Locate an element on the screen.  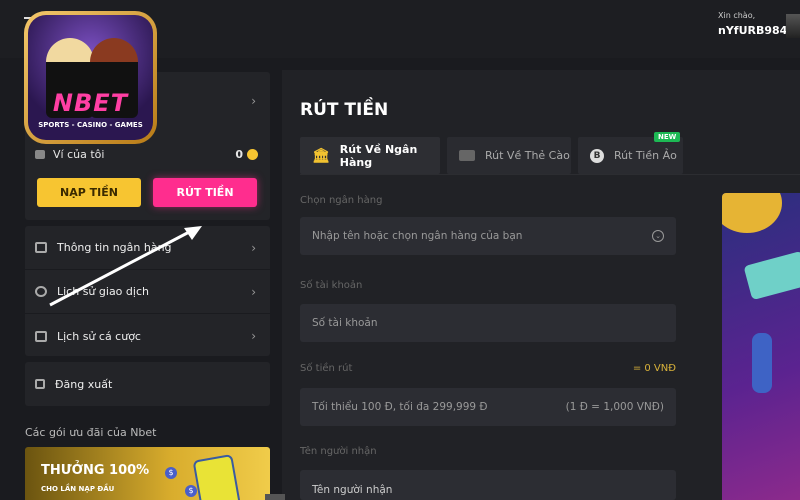
card-icon is located at coordinates (467, 155).